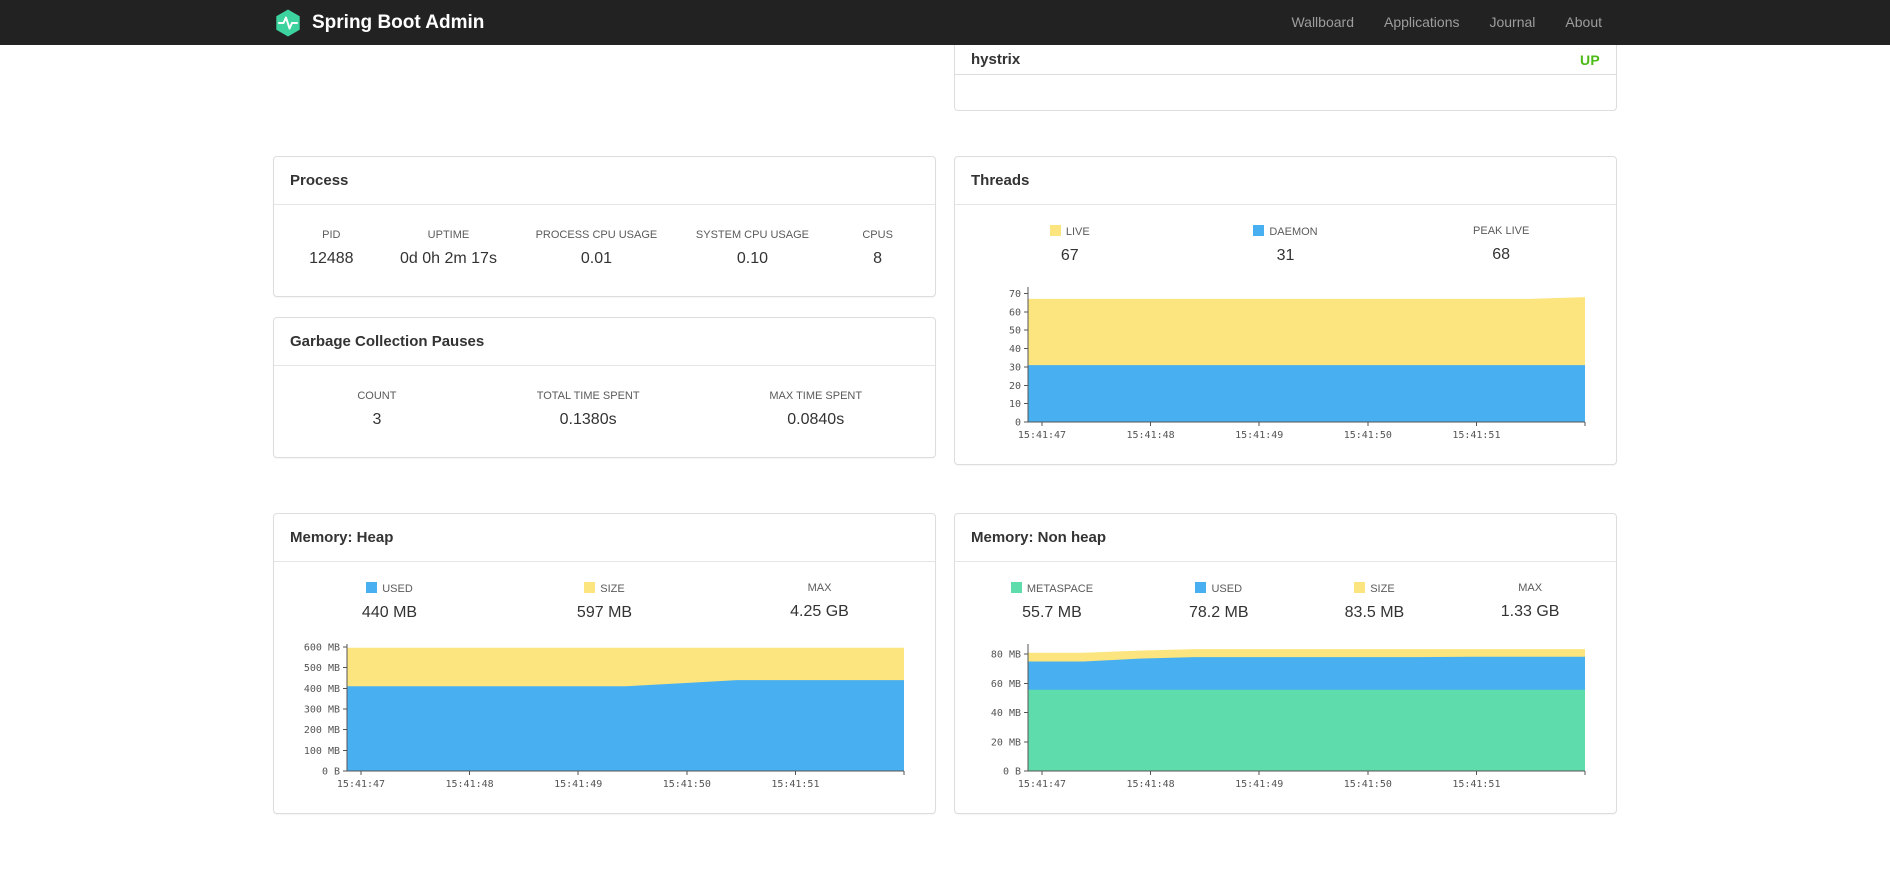  What do you see at coordinates (1052, 612) in the screenshot?
I see `legend-value: 55.7 MB` at bounding box center [1052, 612].